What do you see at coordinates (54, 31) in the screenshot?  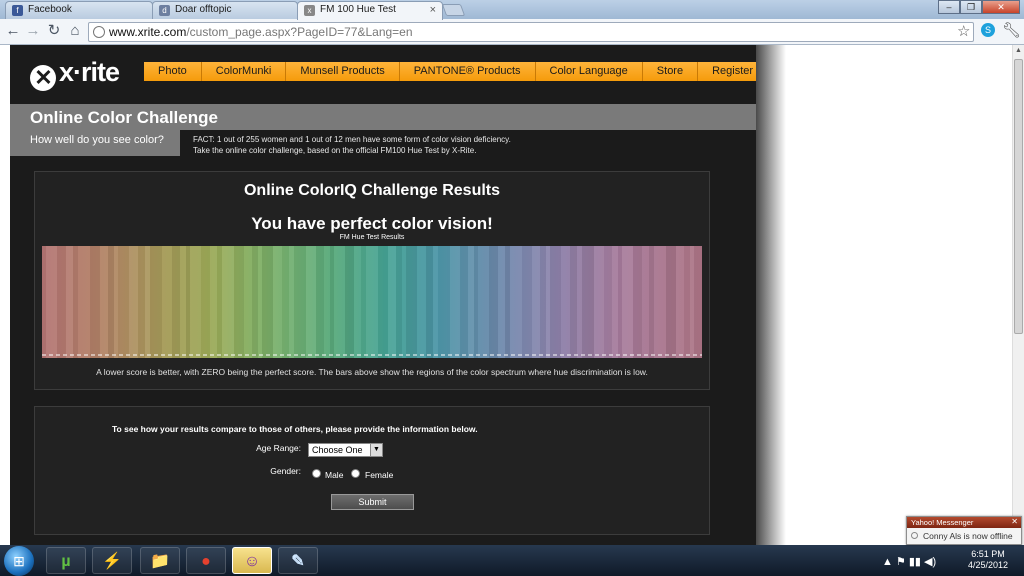 I see `reload-icon: ↻` at bounding box center [54, 31].